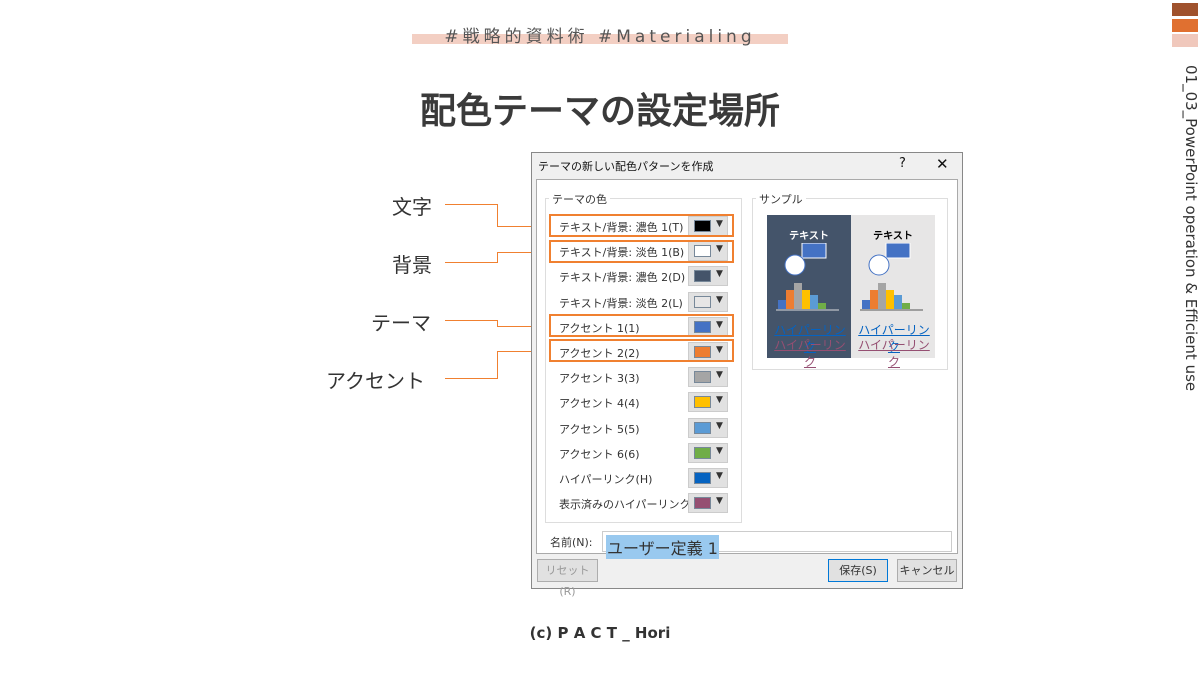 The height and width of the screenshot is (675, 1200). I want to click on callout-theme: テーマ, so click(401, 323).